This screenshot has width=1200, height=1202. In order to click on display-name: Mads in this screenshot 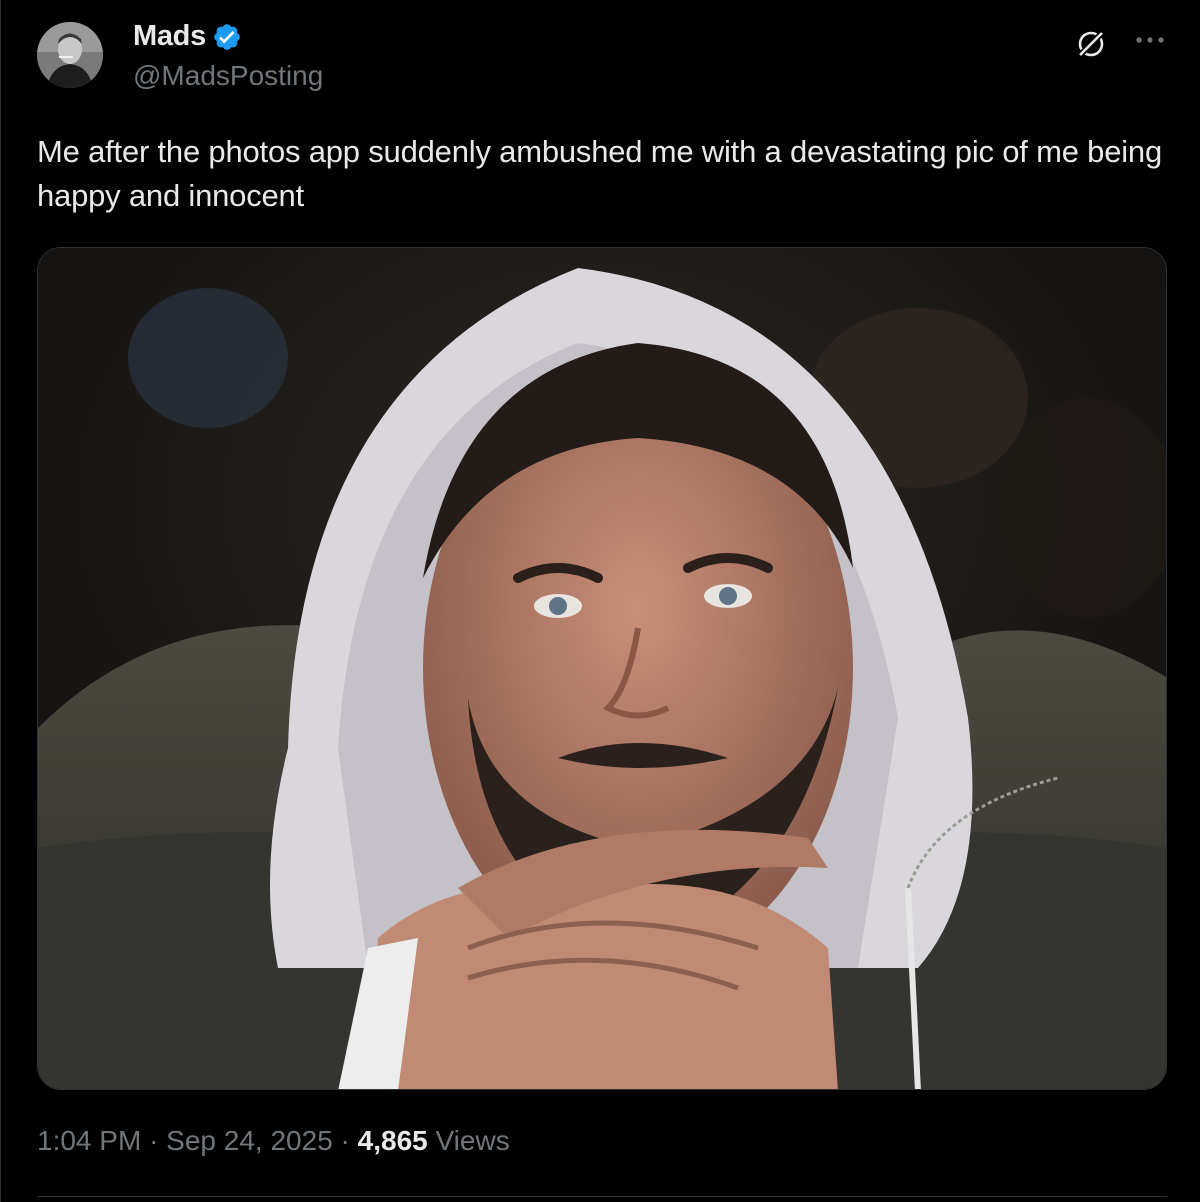, I will do `click(169, 36)`.